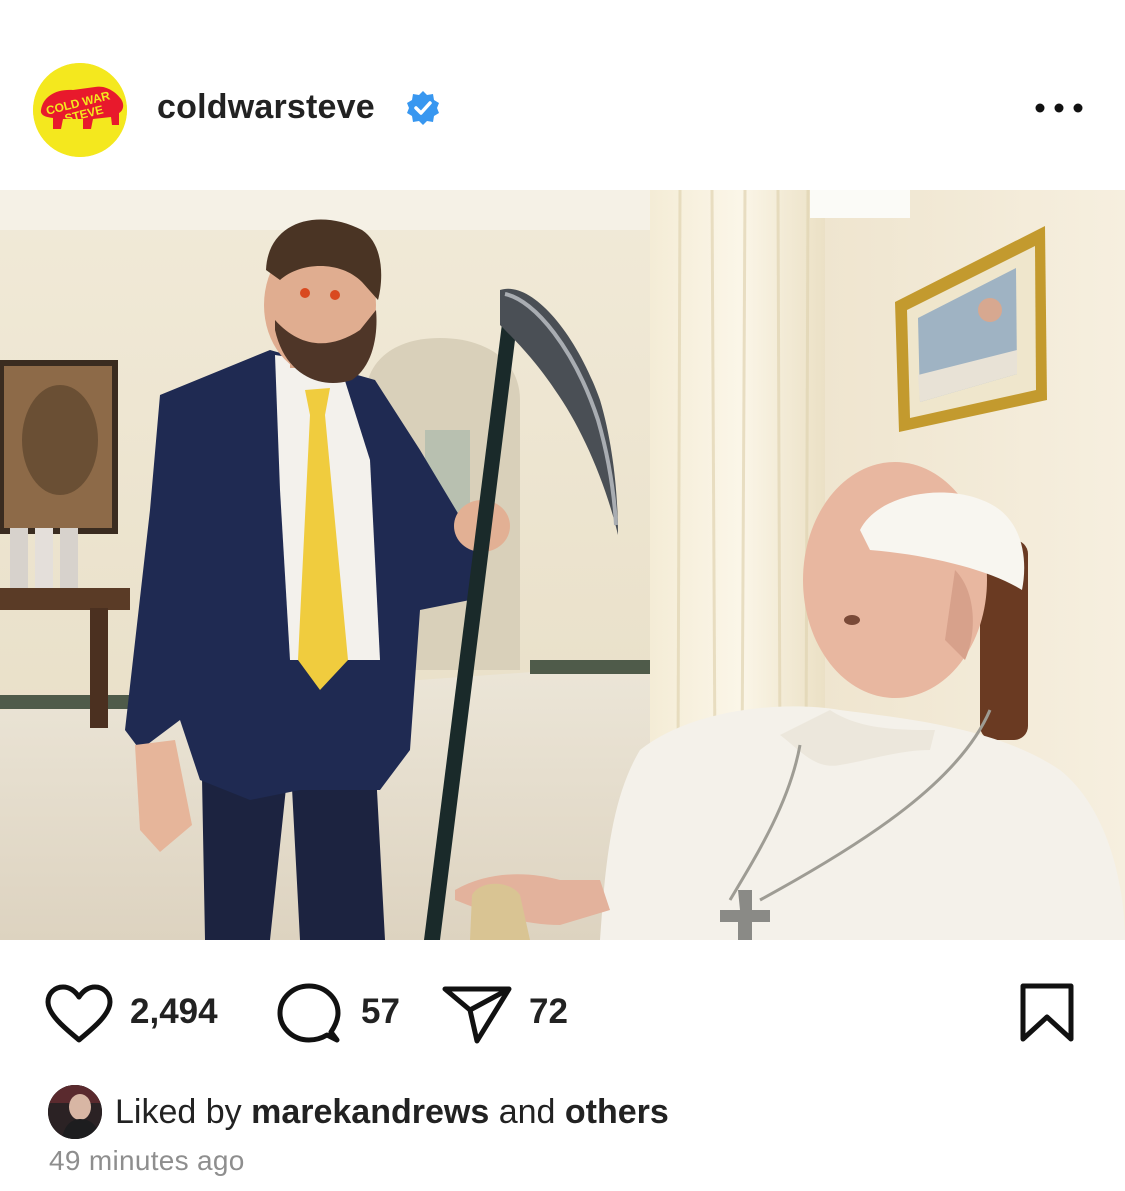  I want to click on comments-count: 57, so click(380, 1012).